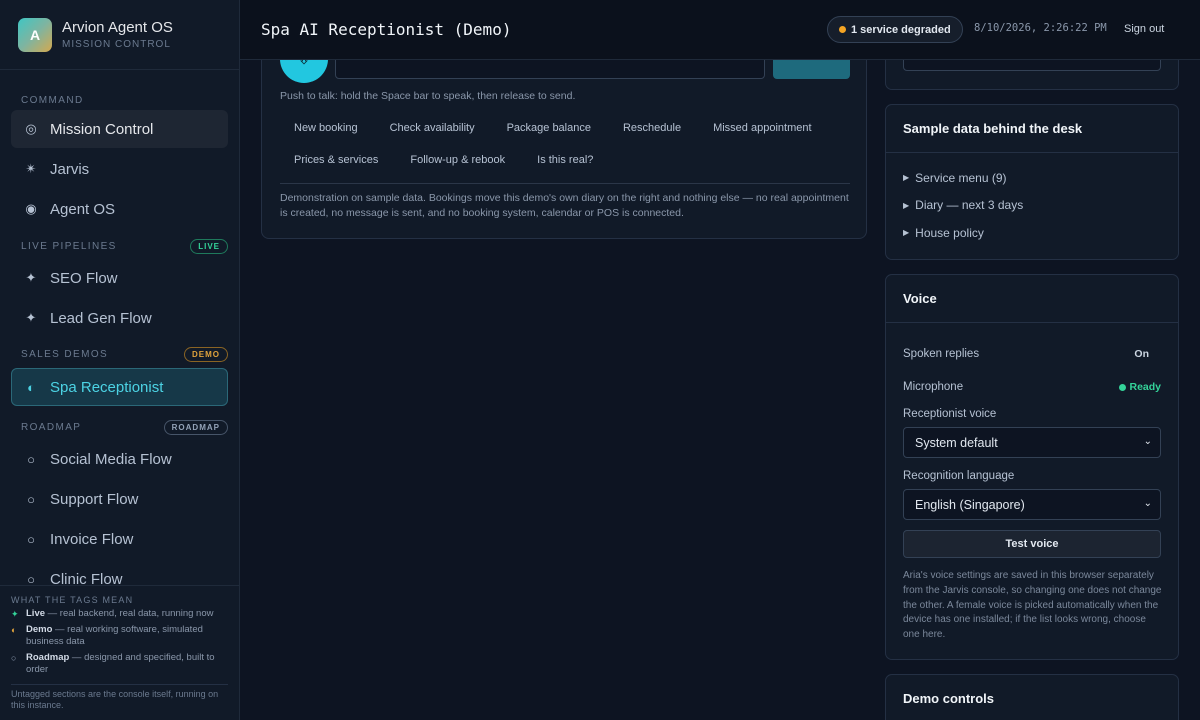 The width and height of the screenshot is (1200, 720). I want to click on sidebar-item-social-media-flow: ○ Social Media Flow, so click(119, 459).